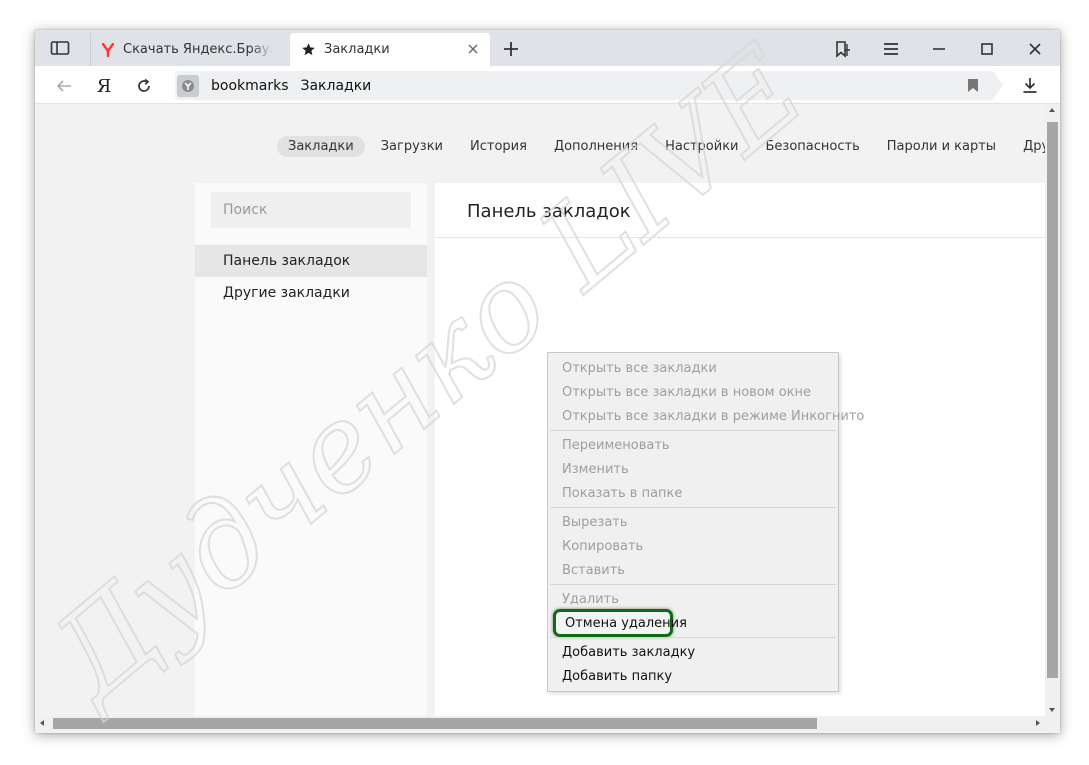  I want to click on menu-item-open-all-incognito: Открыть все закладки в режиме Инкогнито, so click(707, 416).